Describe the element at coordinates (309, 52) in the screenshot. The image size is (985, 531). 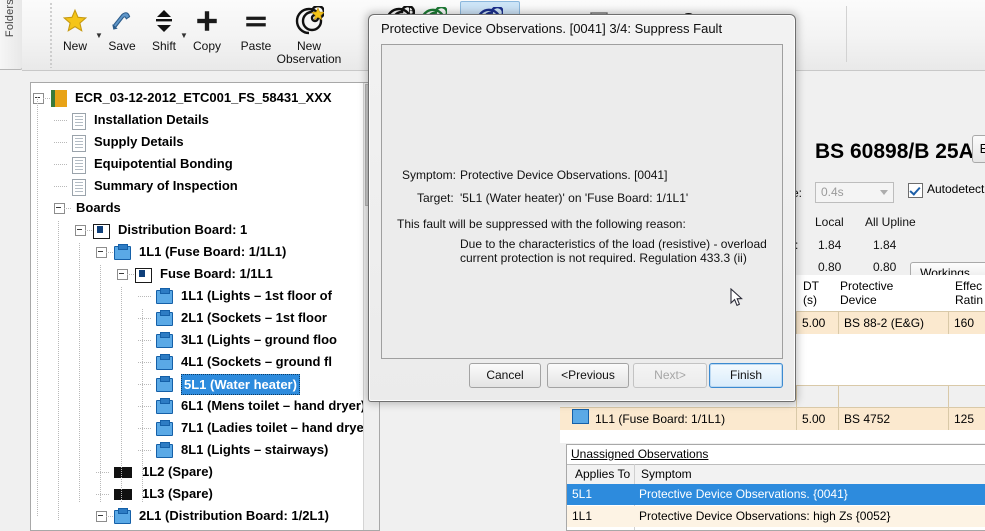
I see `toolbar-label-new-observation: New Observation` at that location.